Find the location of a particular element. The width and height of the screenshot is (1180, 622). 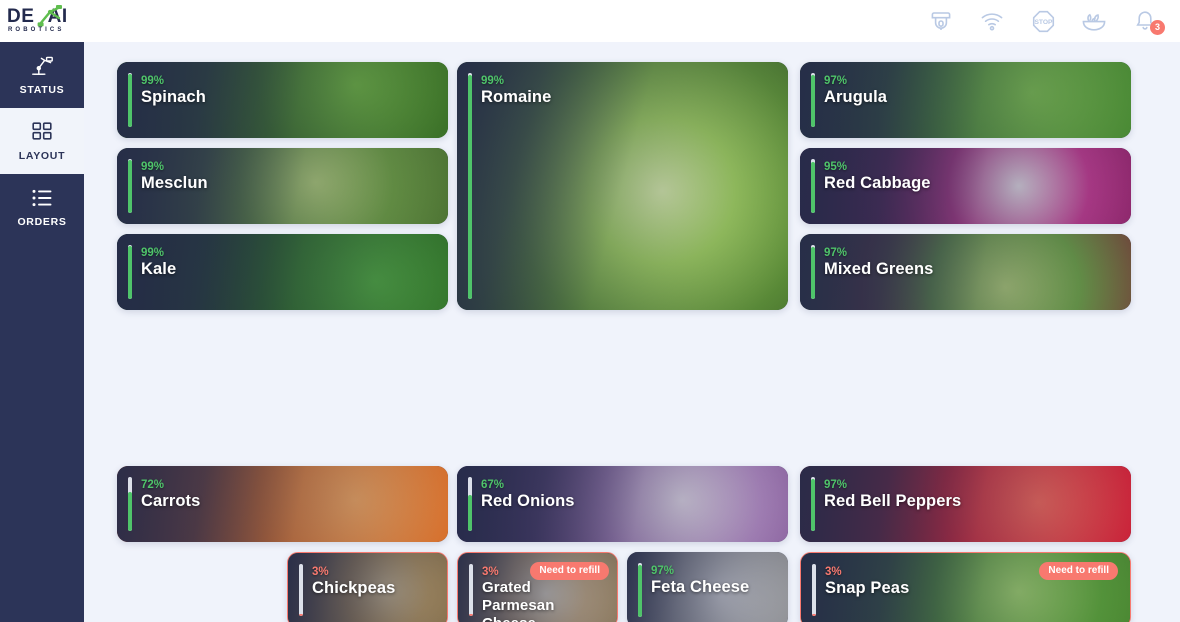

ingredient-info: 3% Grated Parmesan Cheese is located at coordinates (544, 593).